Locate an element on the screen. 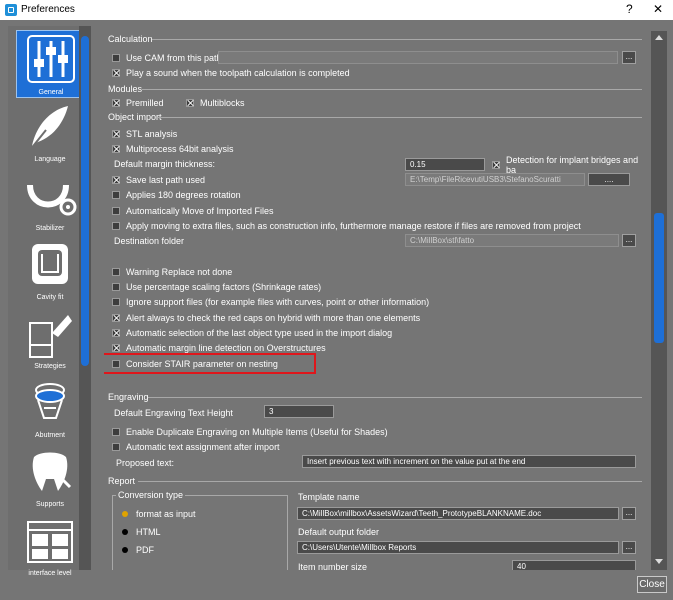 The image size is (673, 600). use-percentage-checkbox is located at coordinates (116, 286).